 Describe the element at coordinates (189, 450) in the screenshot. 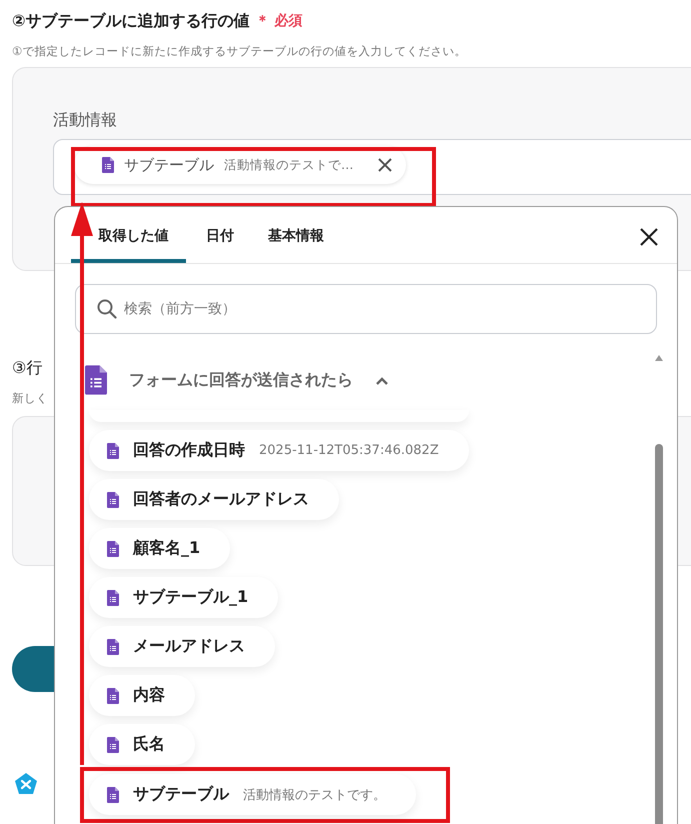

I see `item-label: 回答の作成日時` at that location.